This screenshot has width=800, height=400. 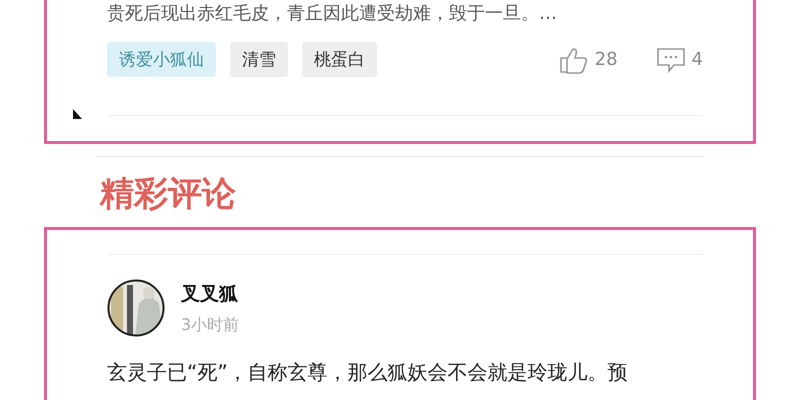 What do you see at coordinates (368, 372) in the screenshot?
I see `comment-text: 玄灵子已“死”，自称玄尊，那么狐妖会不会就是玲珑儿。预` at bounding box center [368, 372].